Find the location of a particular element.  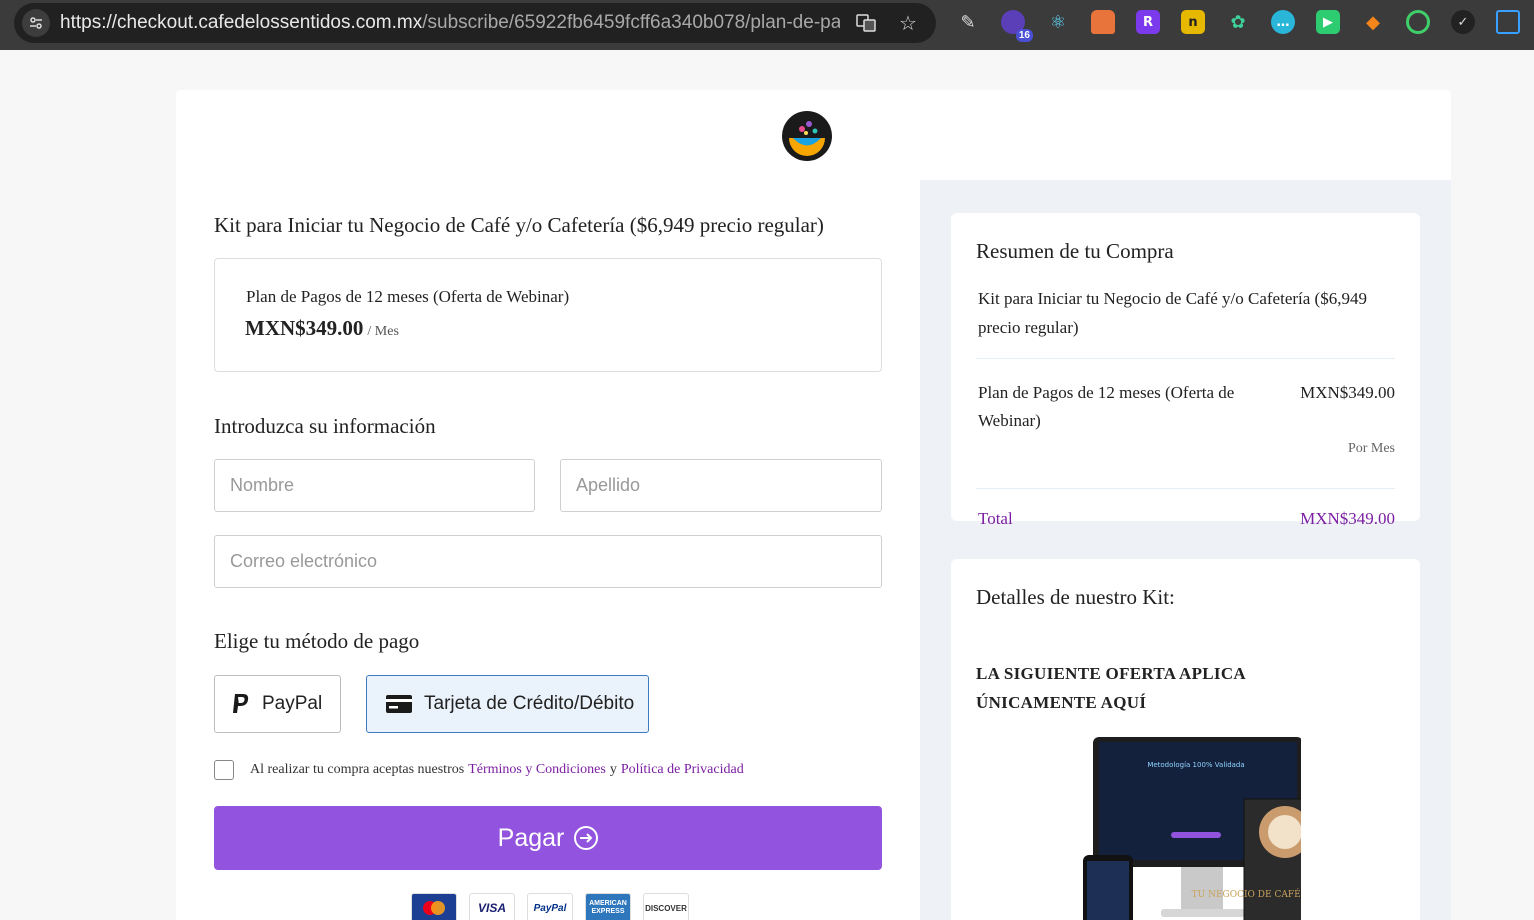

mastercard-logo-icon is located at coordinates (434, 906).